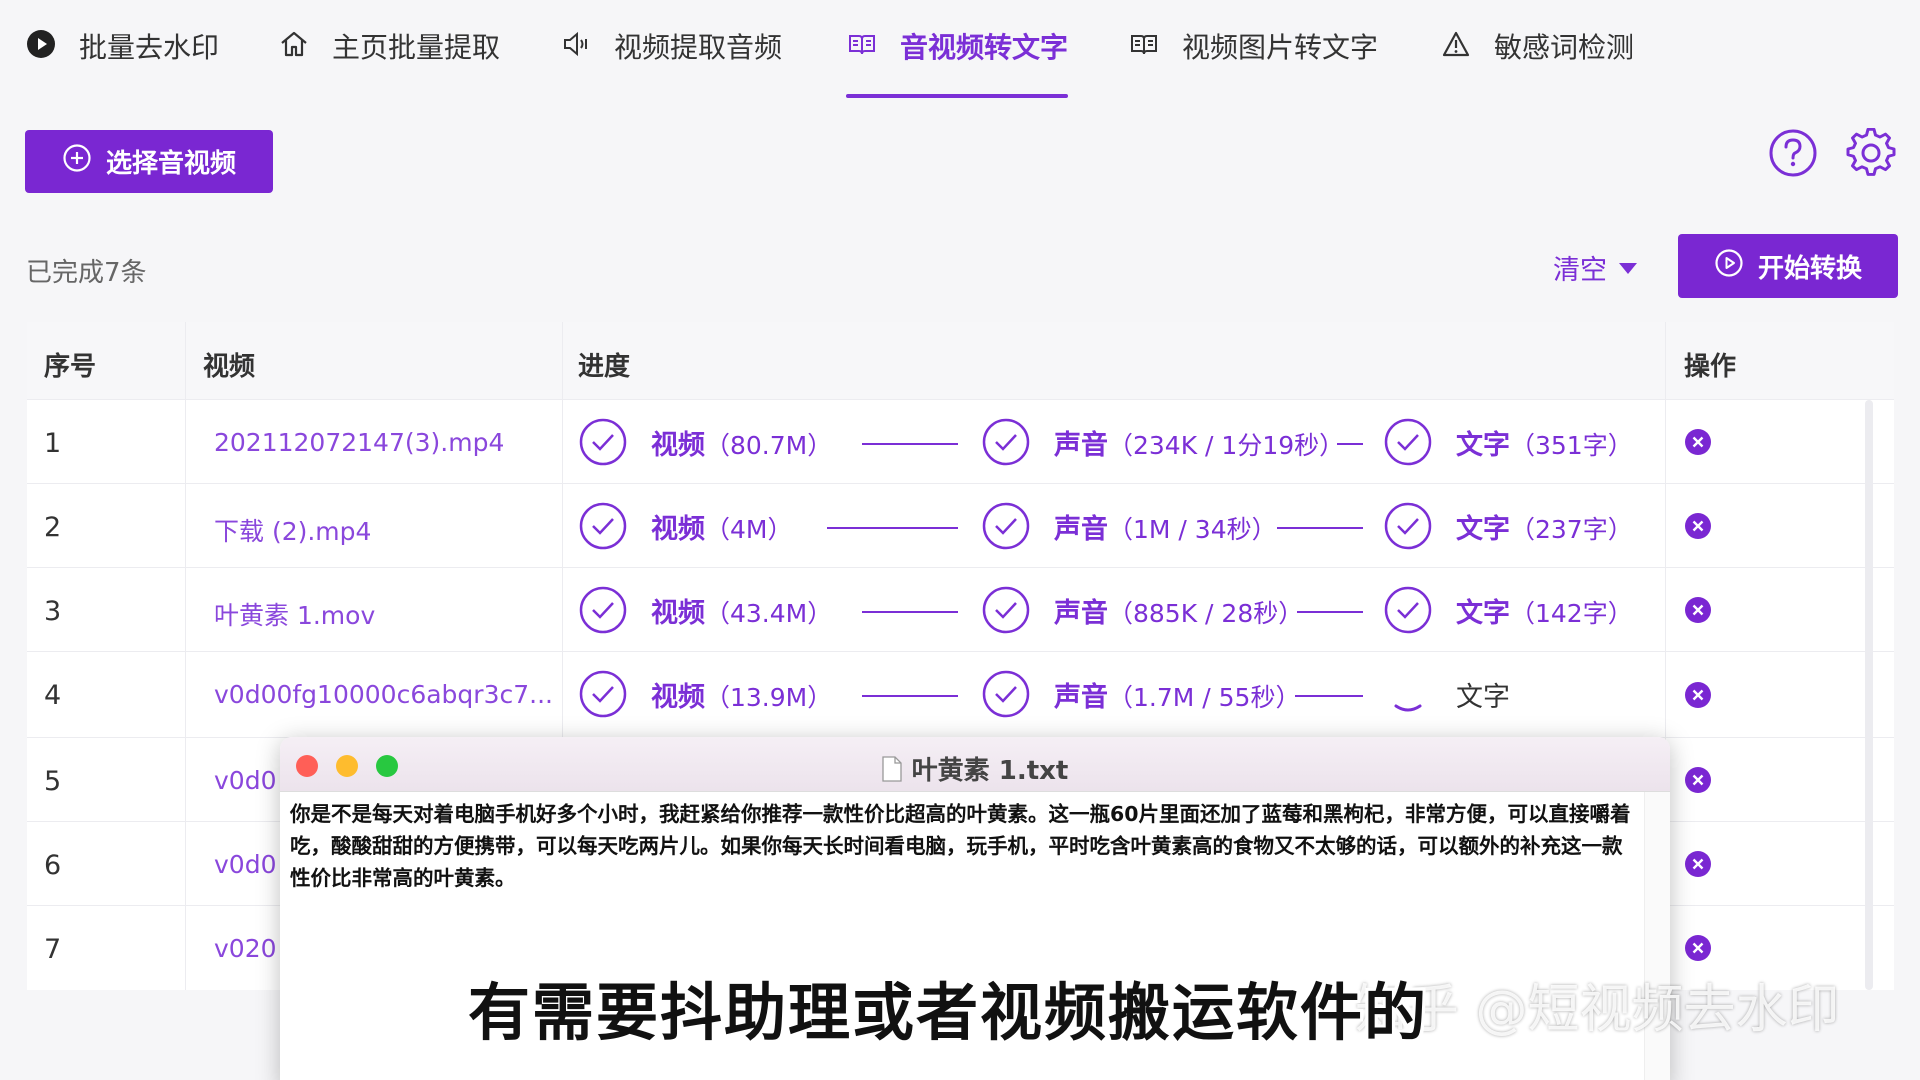 The image size is (1920, 1080). What do you see at coordinates (749, 529) in the screenshot?
I see `stage-info: （4M）` at bounding box center [749, 529].